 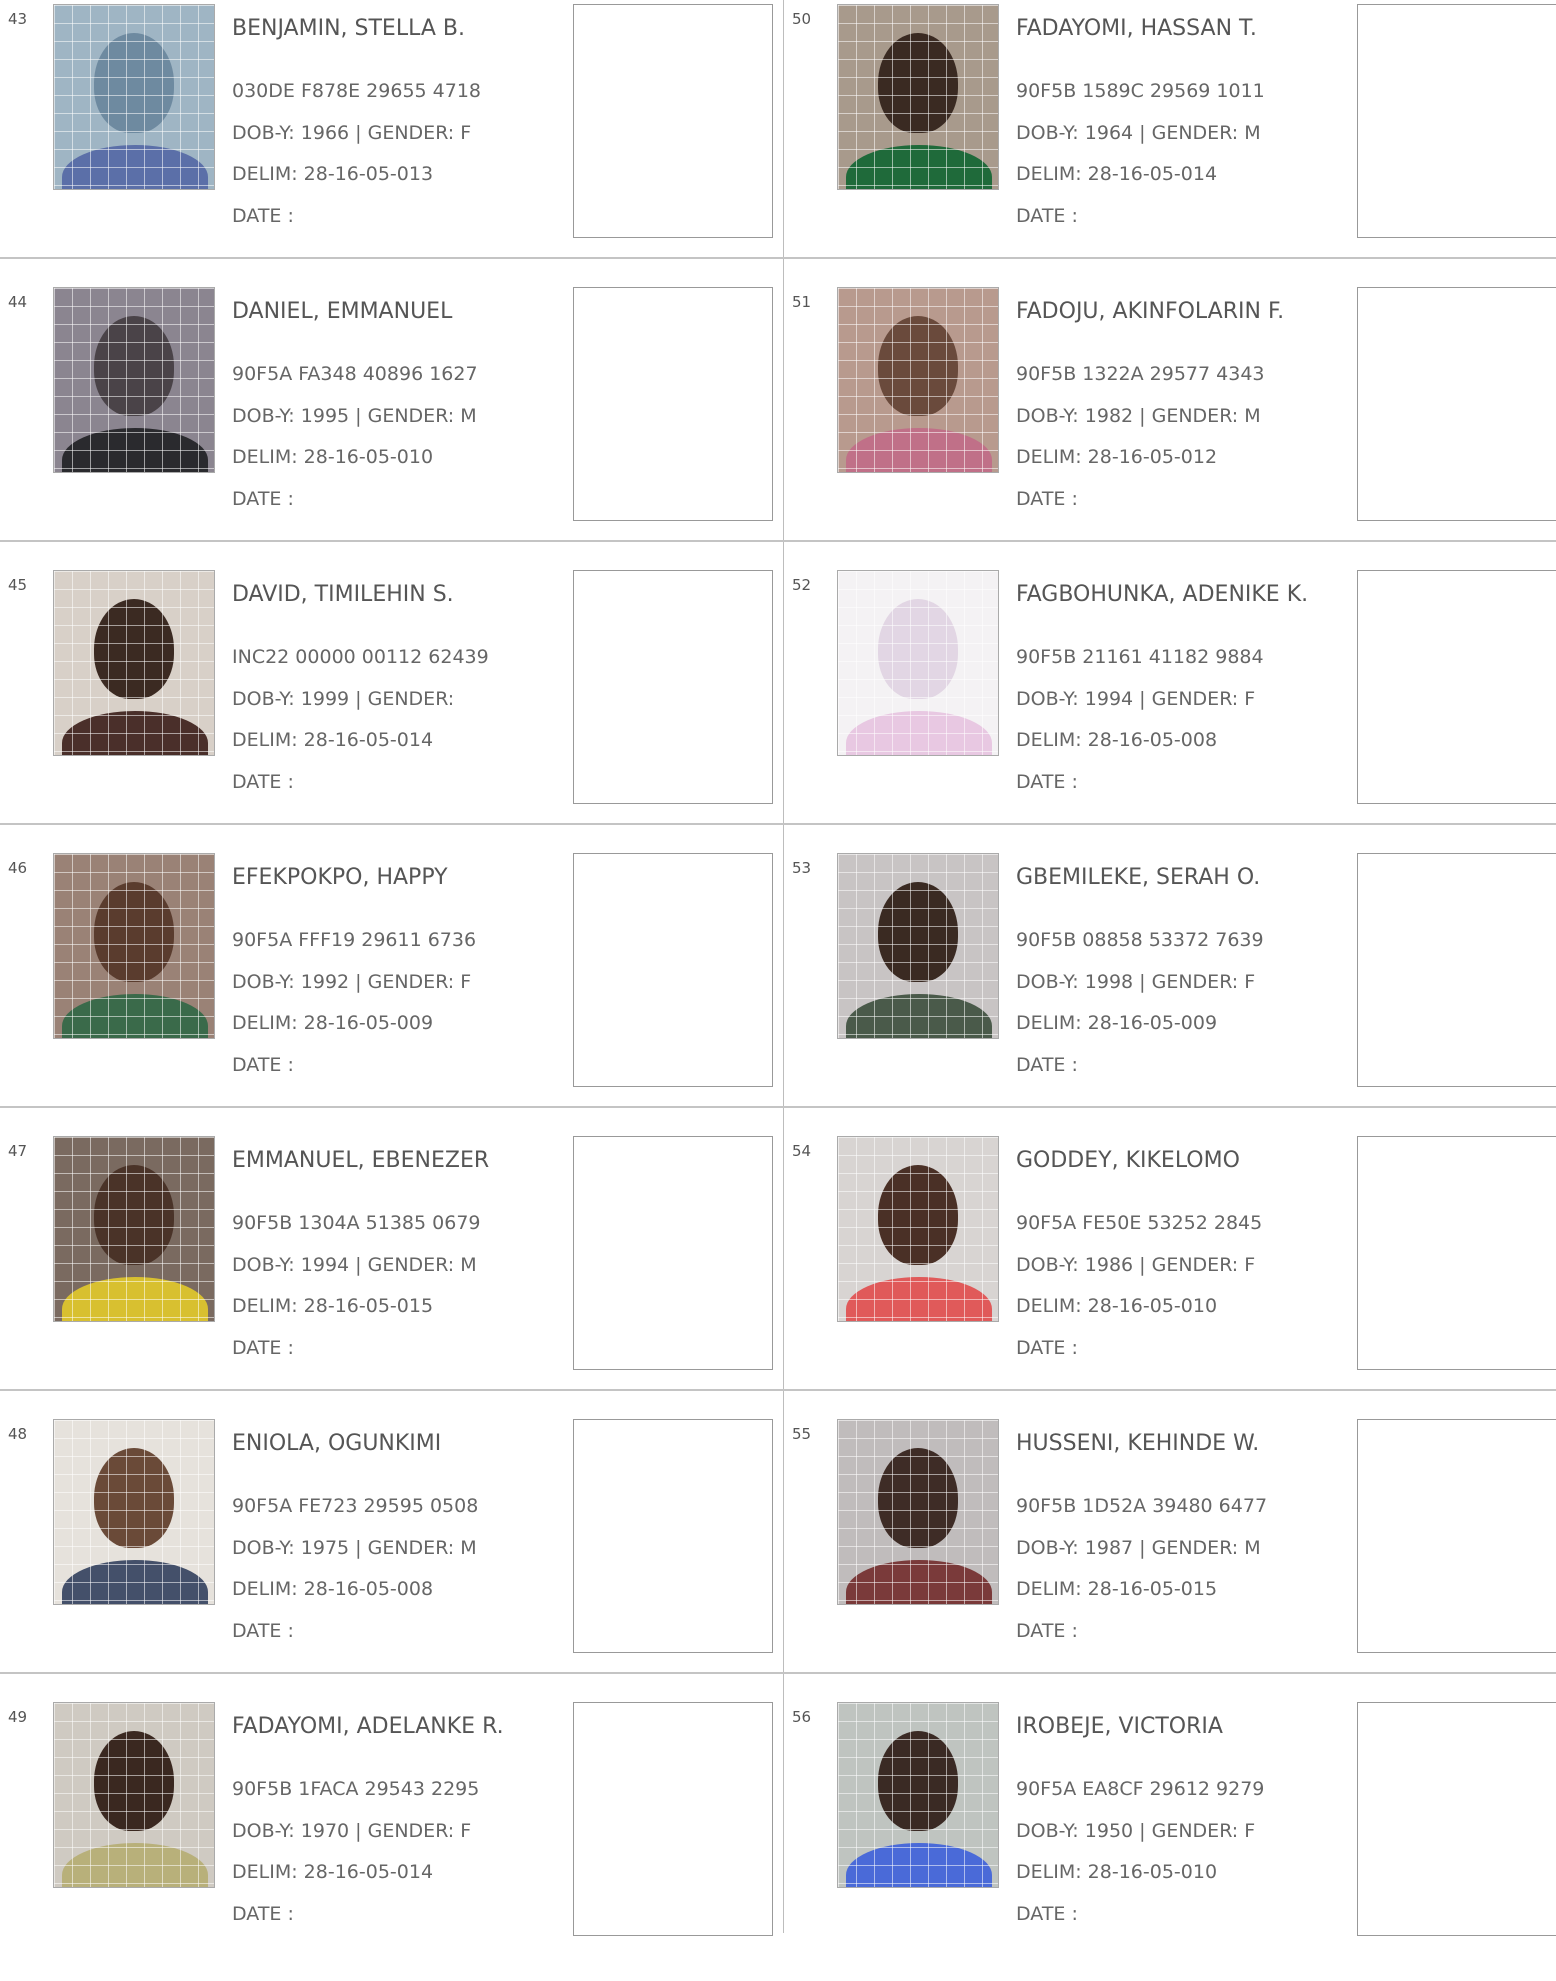 I want to click on delim-line: DELIM: 28-16-05-015, so click(x=332, y=1306).